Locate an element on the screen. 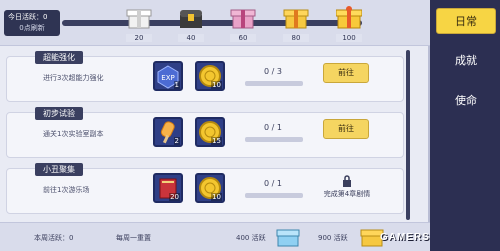  reward-count: 20 is located at coordinates (174, 197).